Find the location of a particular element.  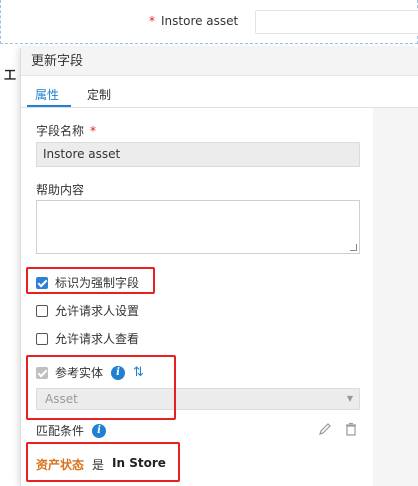

help-content-label: 帮助内容 is located at coordinates (60, 190).